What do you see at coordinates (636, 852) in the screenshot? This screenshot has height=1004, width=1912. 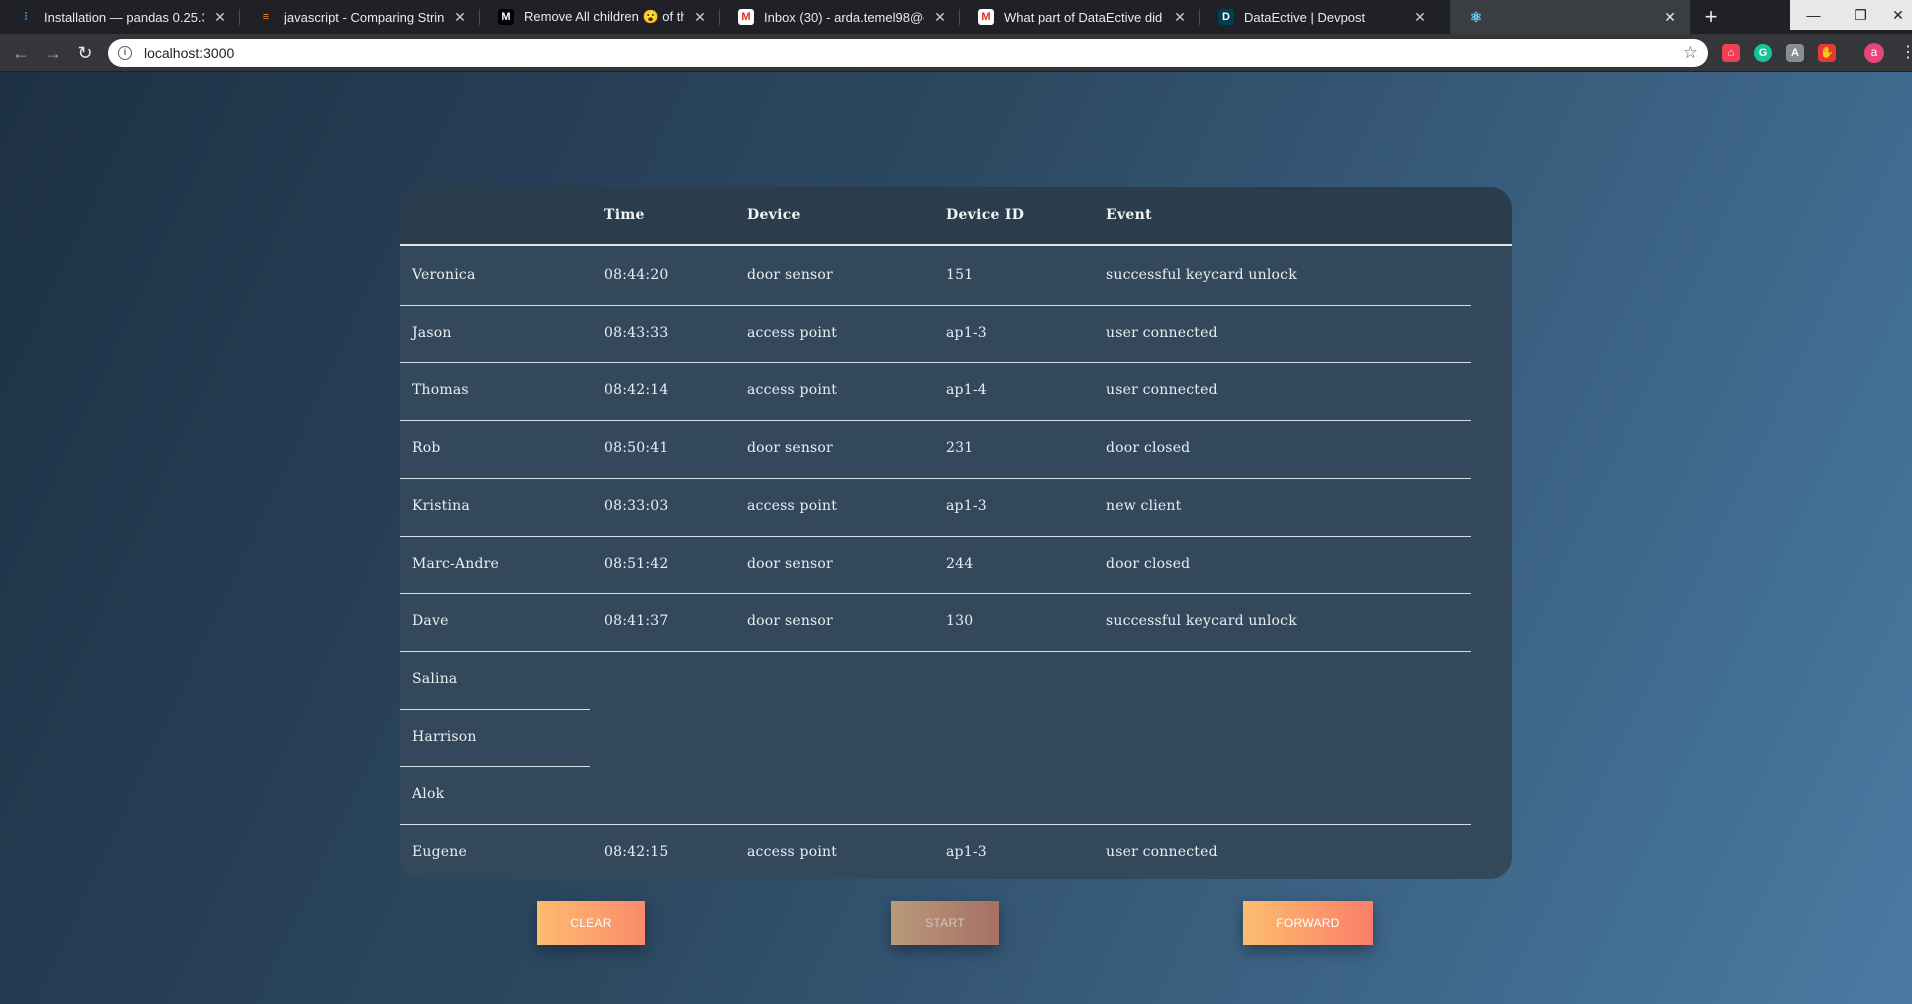 I see `cell-time: 08:42:15` at bounding box center [636, 852].